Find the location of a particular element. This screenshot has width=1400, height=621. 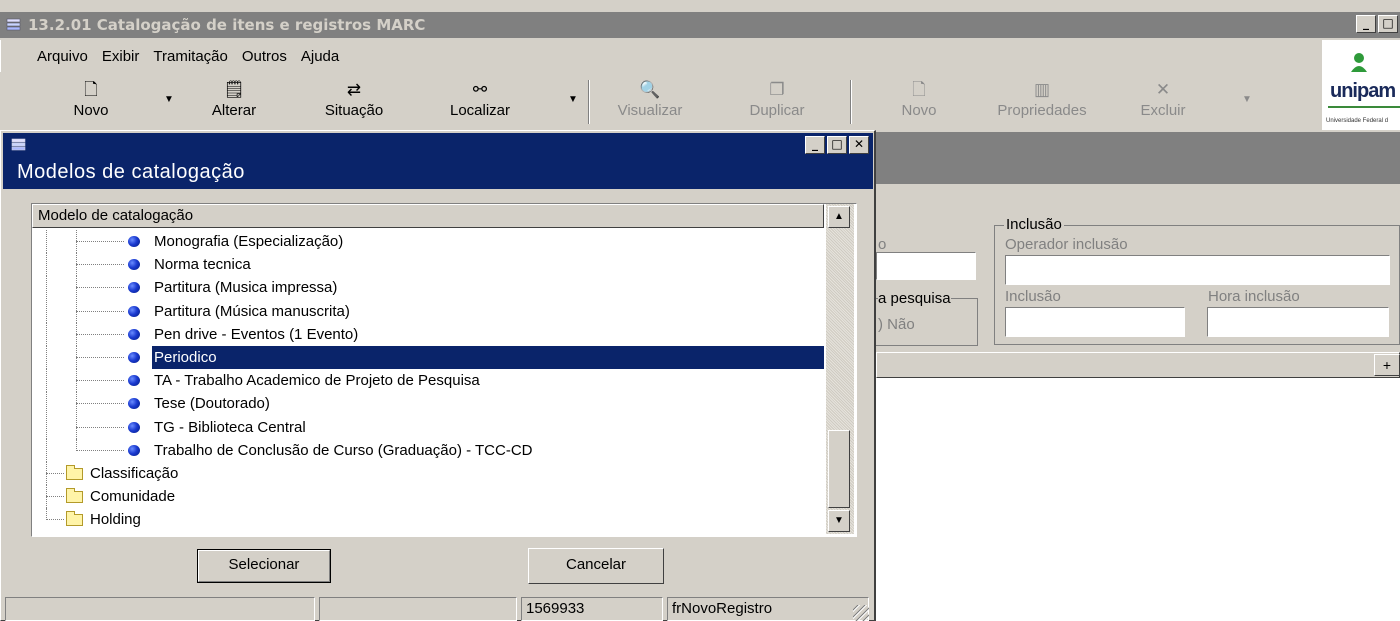

tree-list-item: Partitura (Música manuscrita) is located at coordinates (428, 311).